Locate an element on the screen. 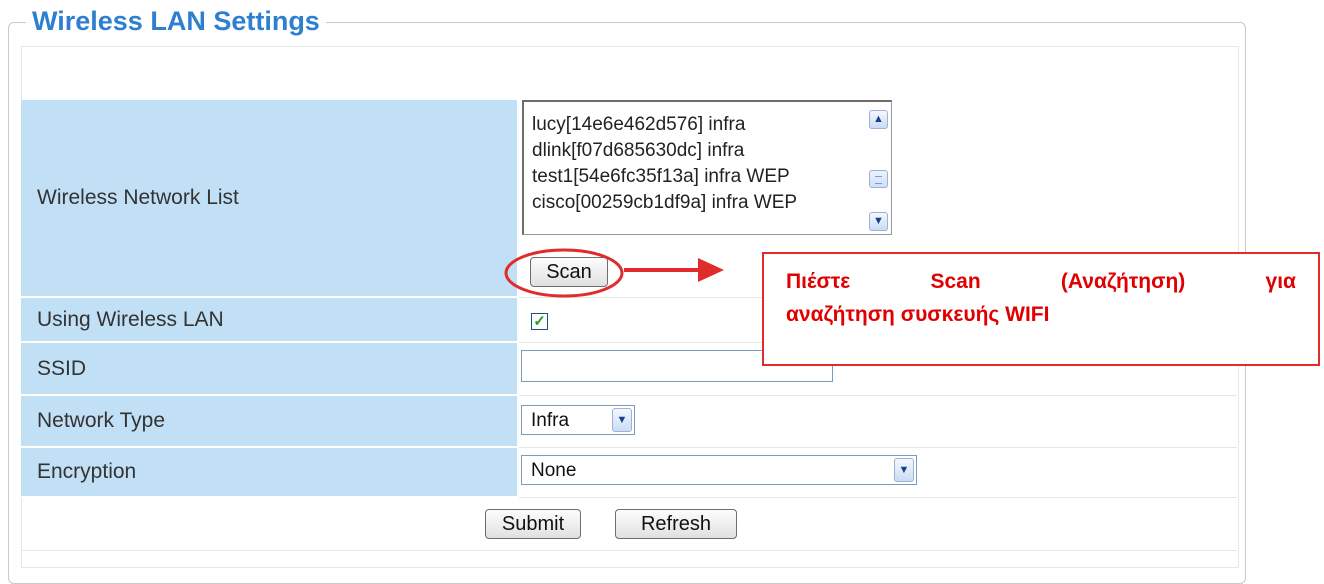 The width and height of the screenshot is (1324, 584). network-type-select: Infra ▼ is located at coordinates (578, 420).